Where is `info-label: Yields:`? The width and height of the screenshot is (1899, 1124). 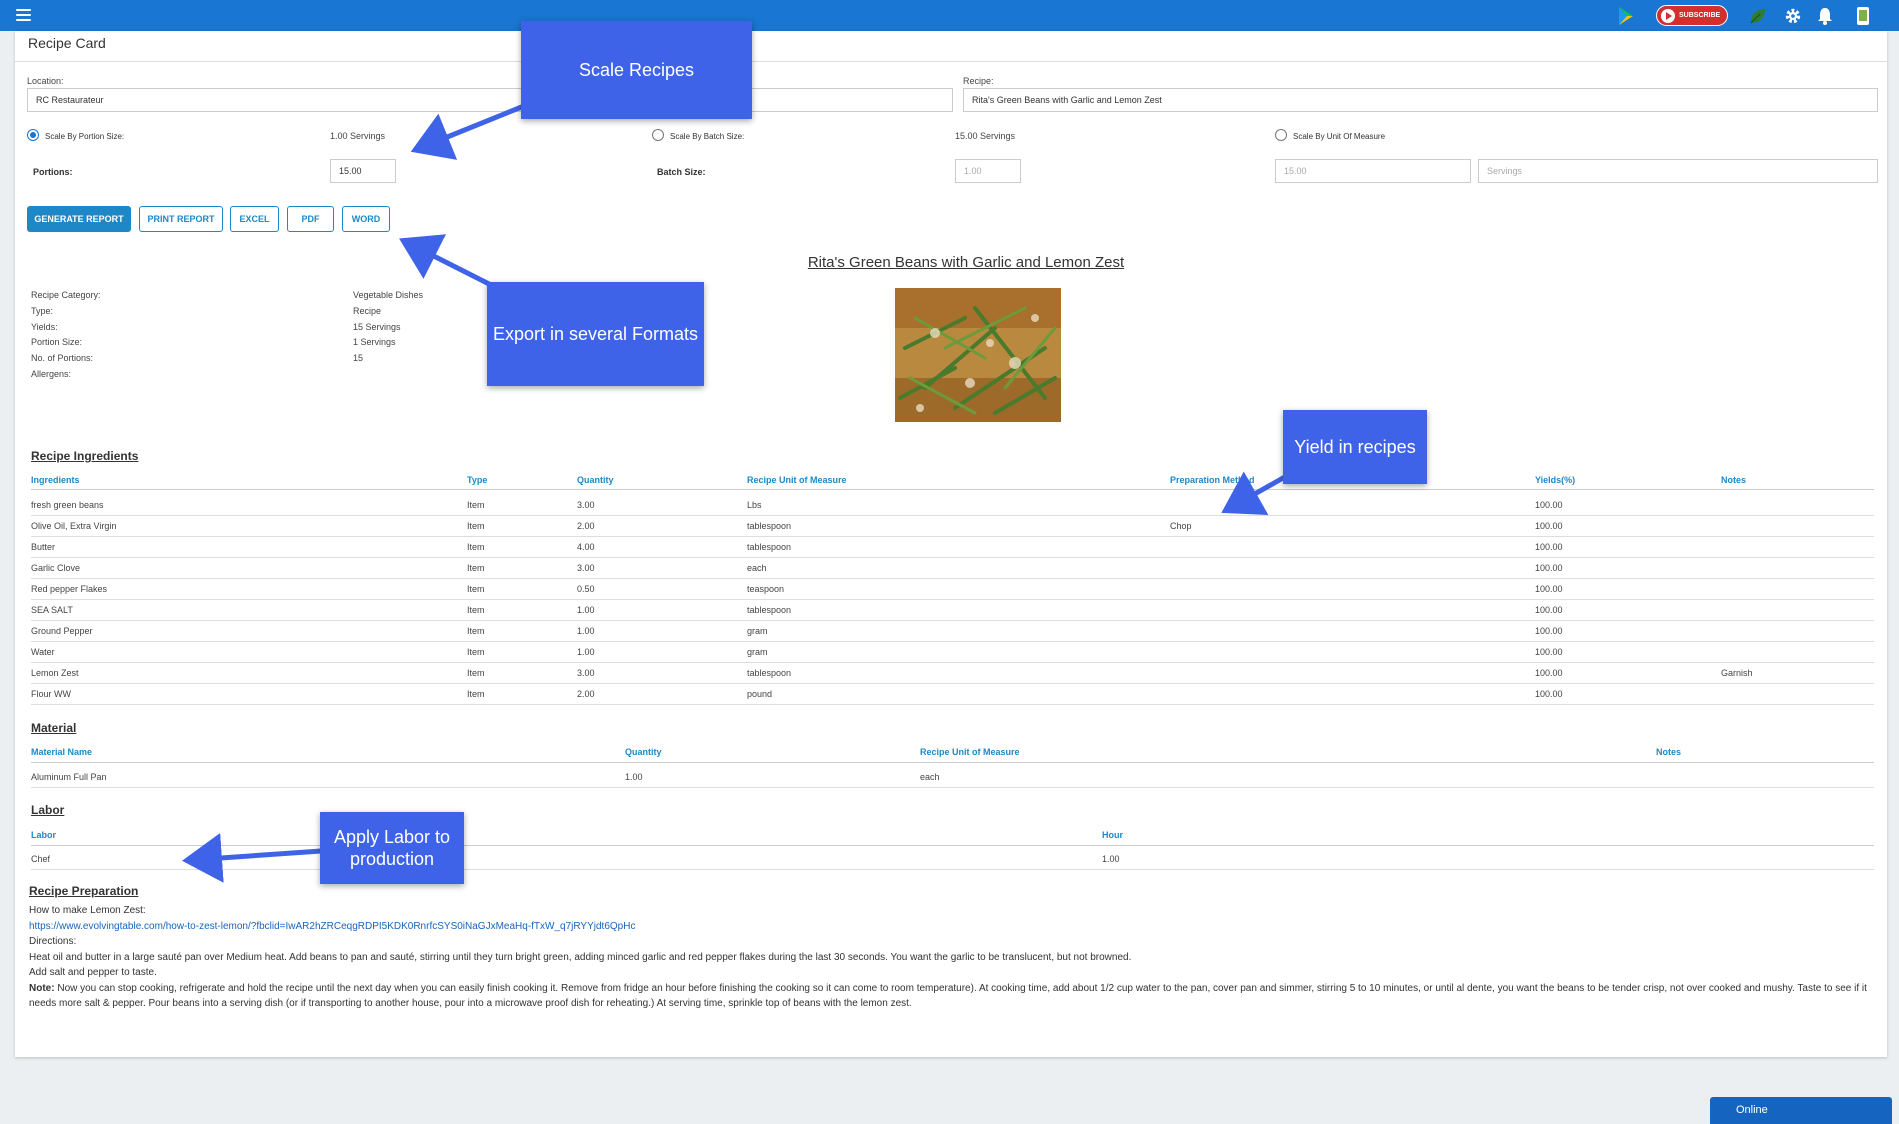 info-label: Yields: is located at coordinates (44, 327).